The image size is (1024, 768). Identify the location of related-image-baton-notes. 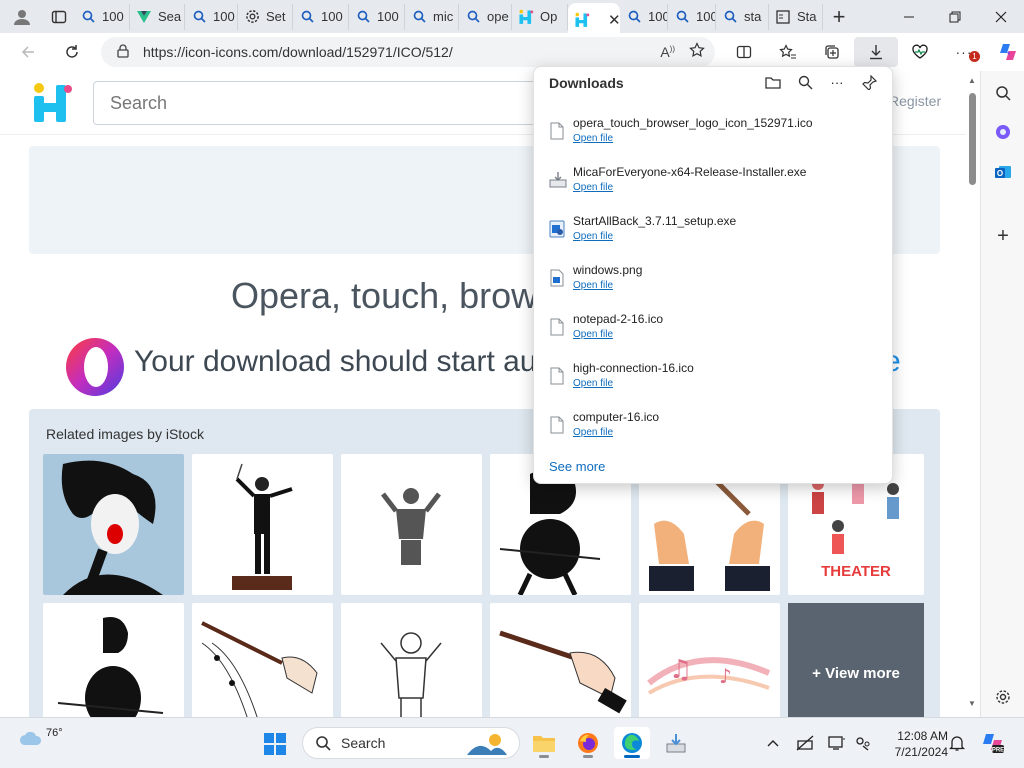
(262, 660).